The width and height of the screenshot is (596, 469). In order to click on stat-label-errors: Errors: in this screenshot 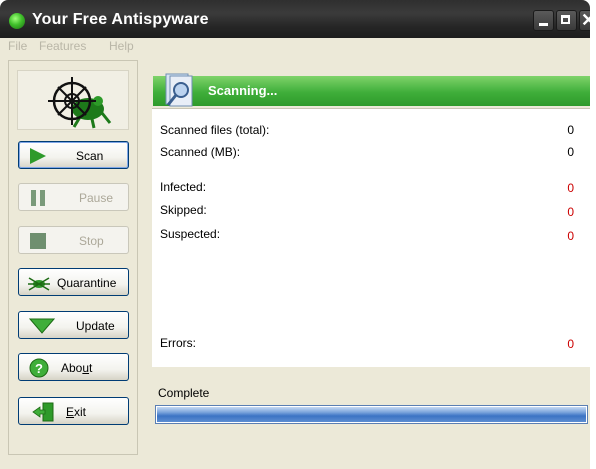, I will do `click(178, 343)`.